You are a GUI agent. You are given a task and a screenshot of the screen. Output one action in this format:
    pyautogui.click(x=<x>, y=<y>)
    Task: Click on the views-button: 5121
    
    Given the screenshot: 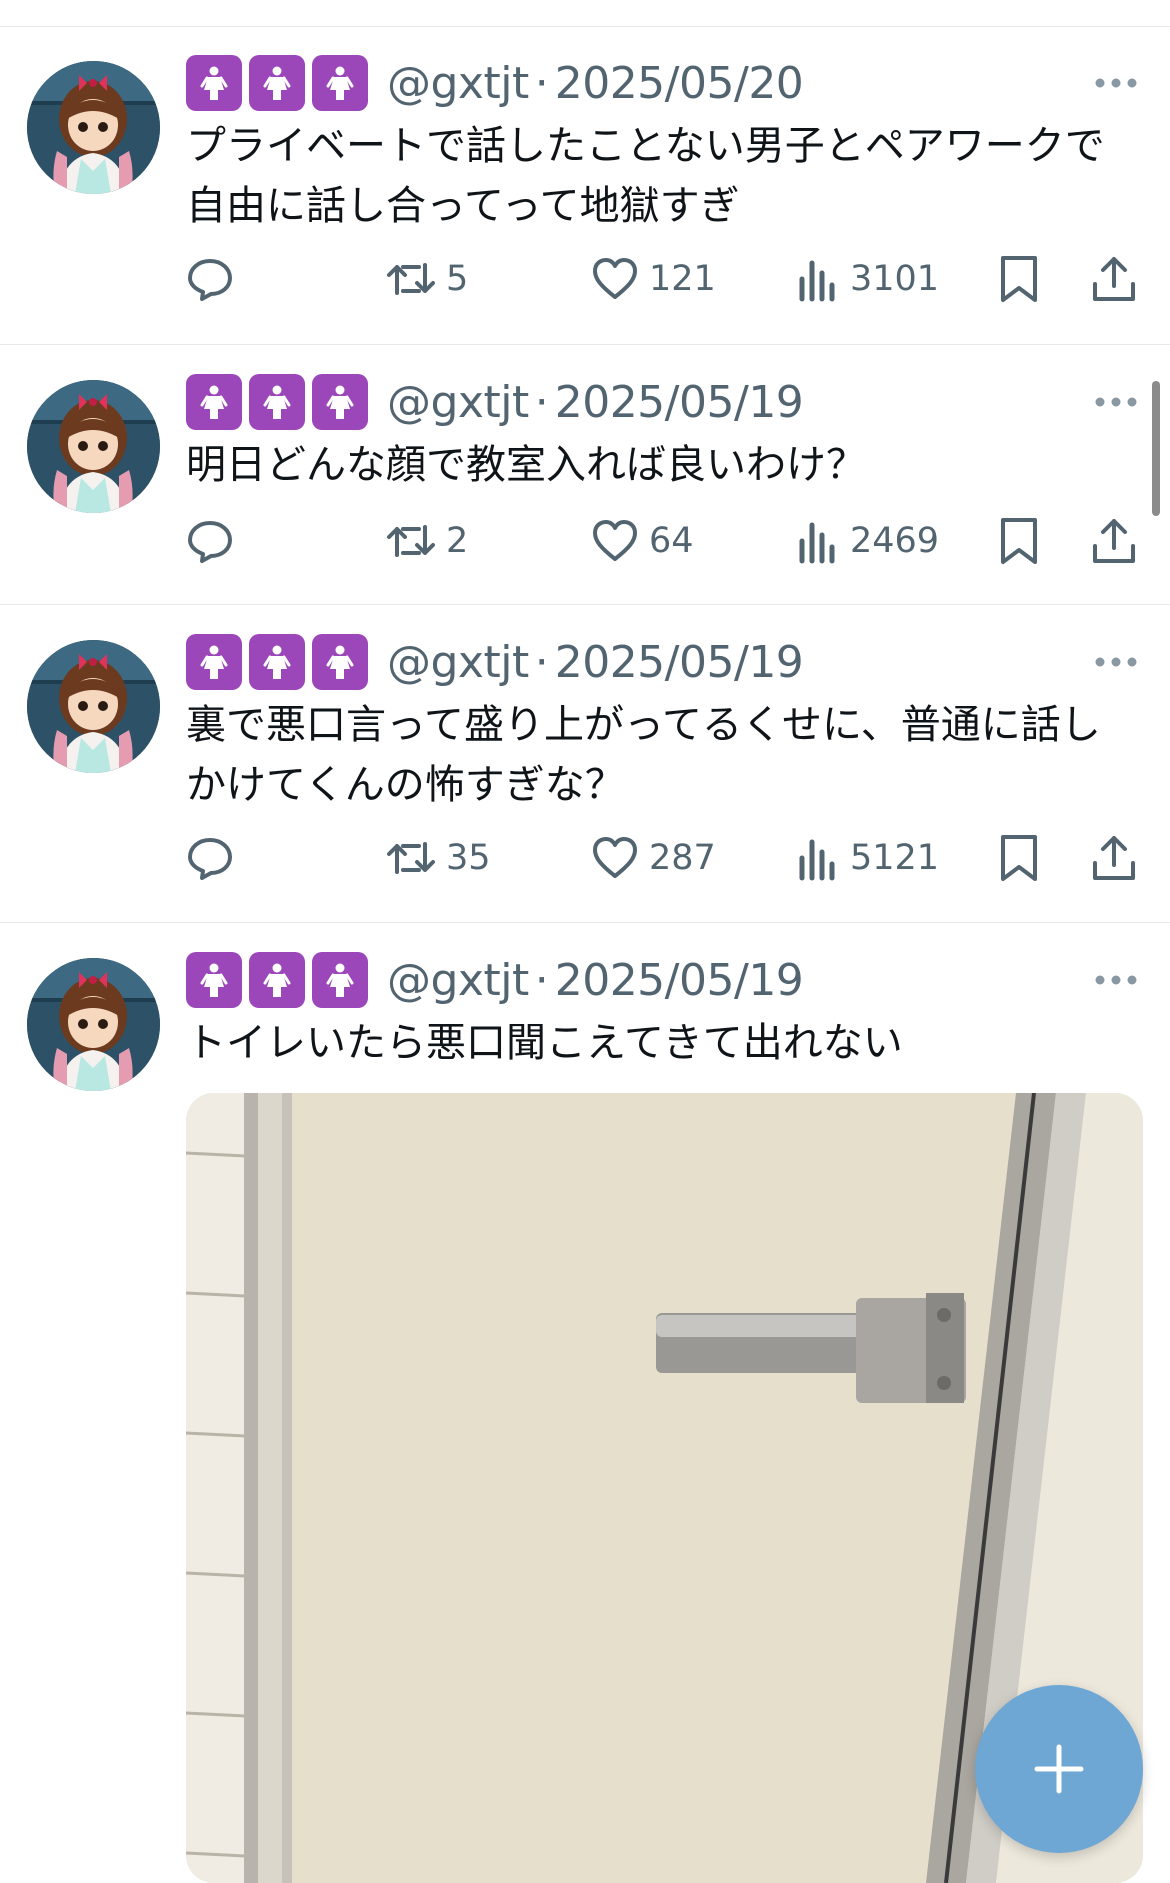 What is the action you would take?
    pyautogui.click(x=867, y=858)
    